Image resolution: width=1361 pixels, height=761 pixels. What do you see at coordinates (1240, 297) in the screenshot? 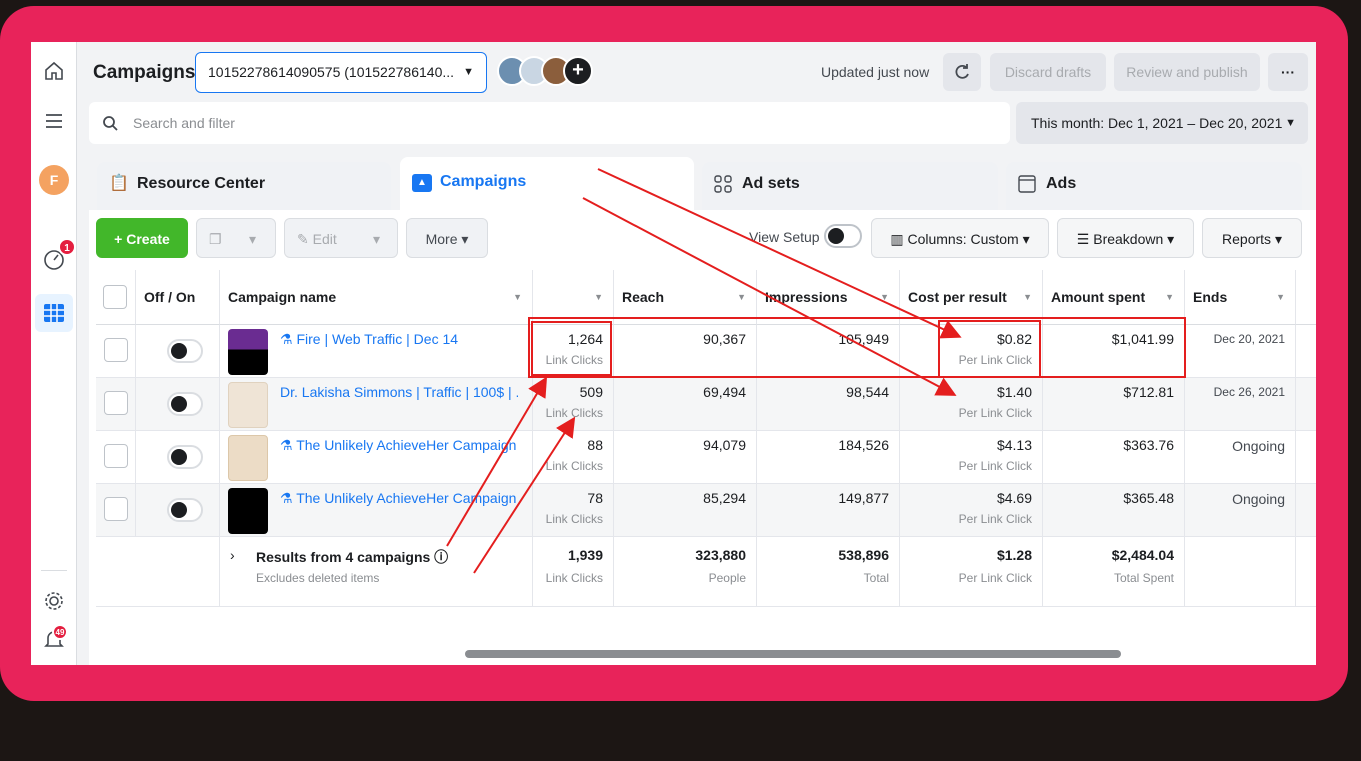
I see `column-ends: Ends ▼` at bounding box center [1240, 297].